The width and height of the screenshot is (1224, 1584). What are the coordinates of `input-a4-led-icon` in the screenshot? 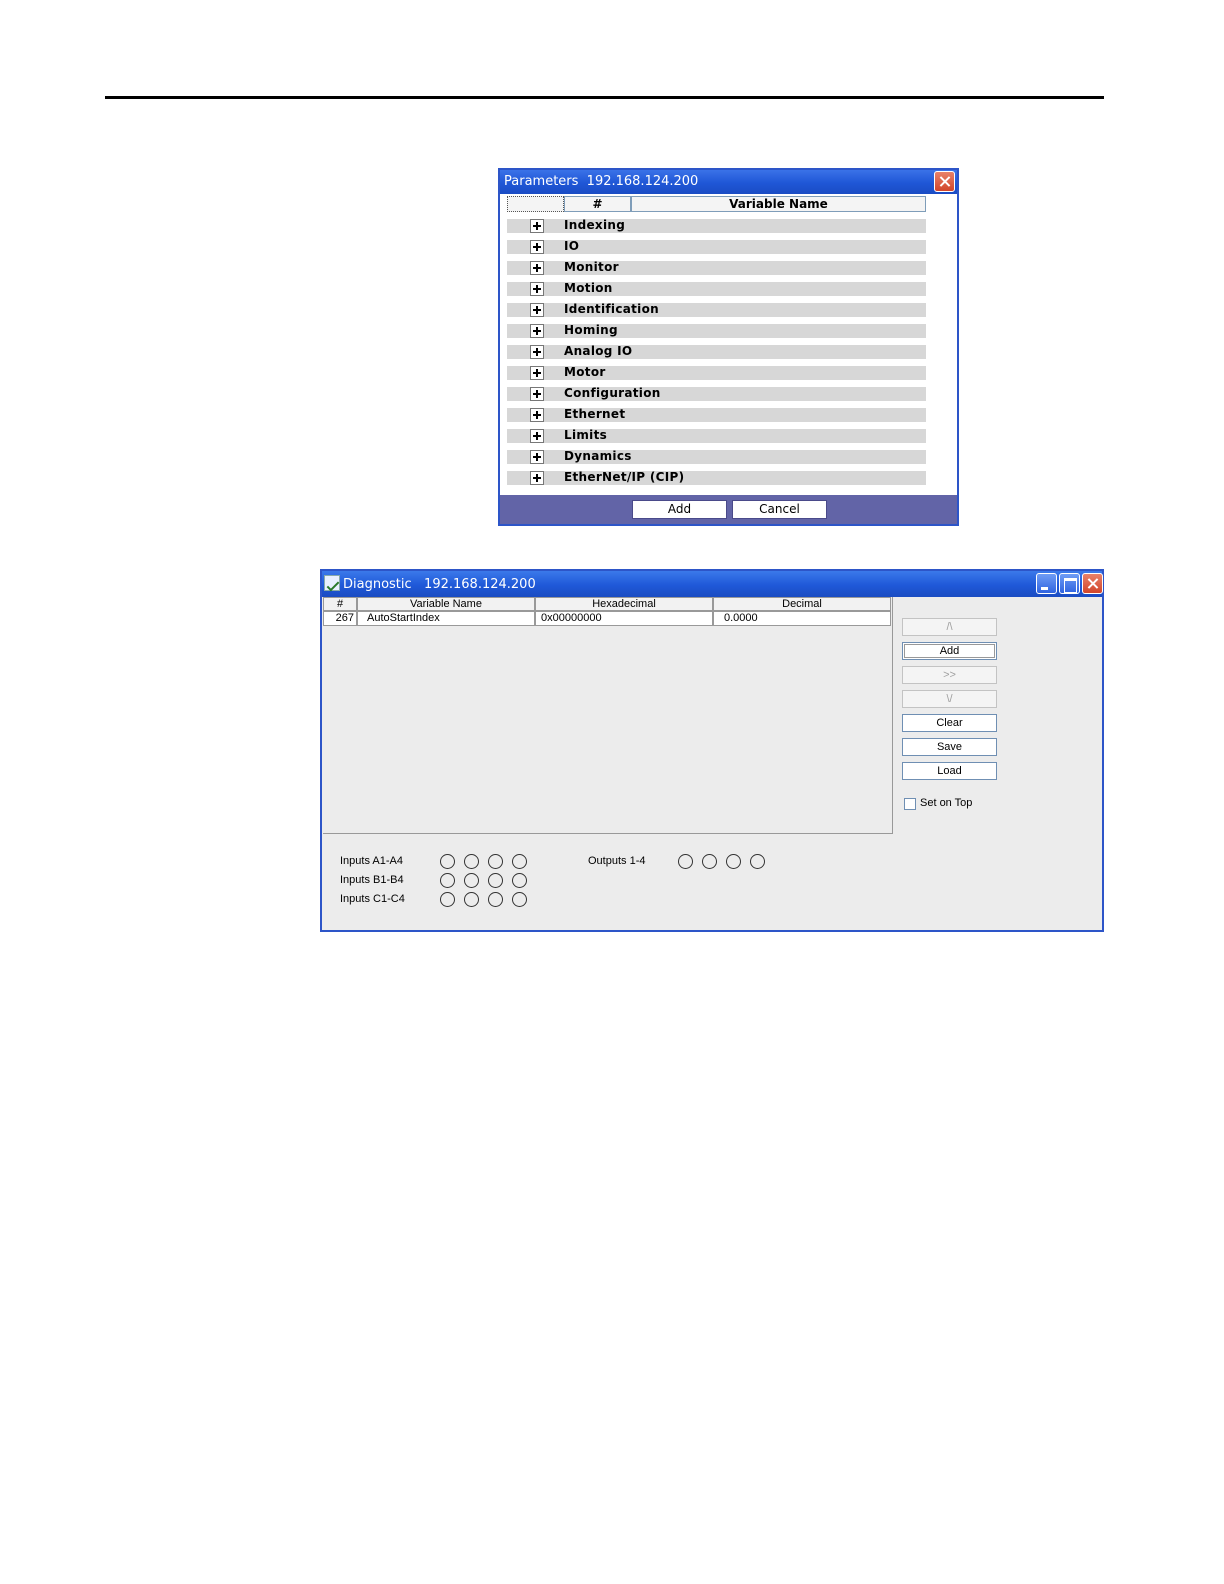 It's located at (519, 861).